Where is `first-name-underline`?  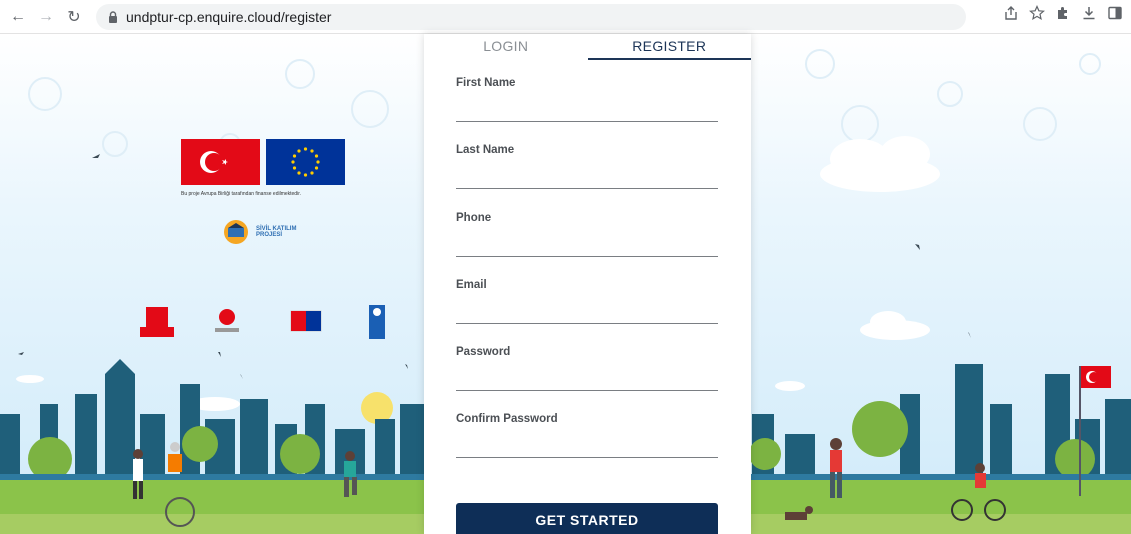
first-name-underline is located at coordinates (587, 121).